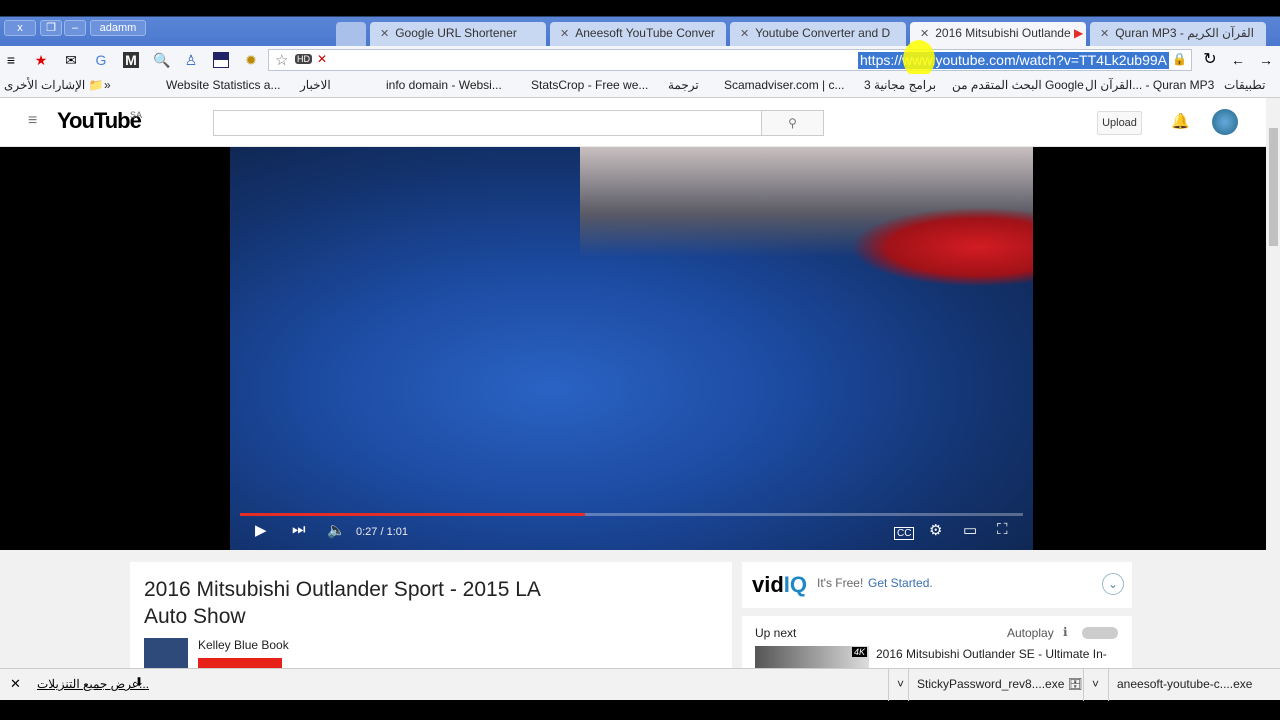 The width and height of the screenshot is (1280, 720). Describe the element at coordinates (71, 60) in the screenshot. I see `mail-extension-icon: ✉` at that location.